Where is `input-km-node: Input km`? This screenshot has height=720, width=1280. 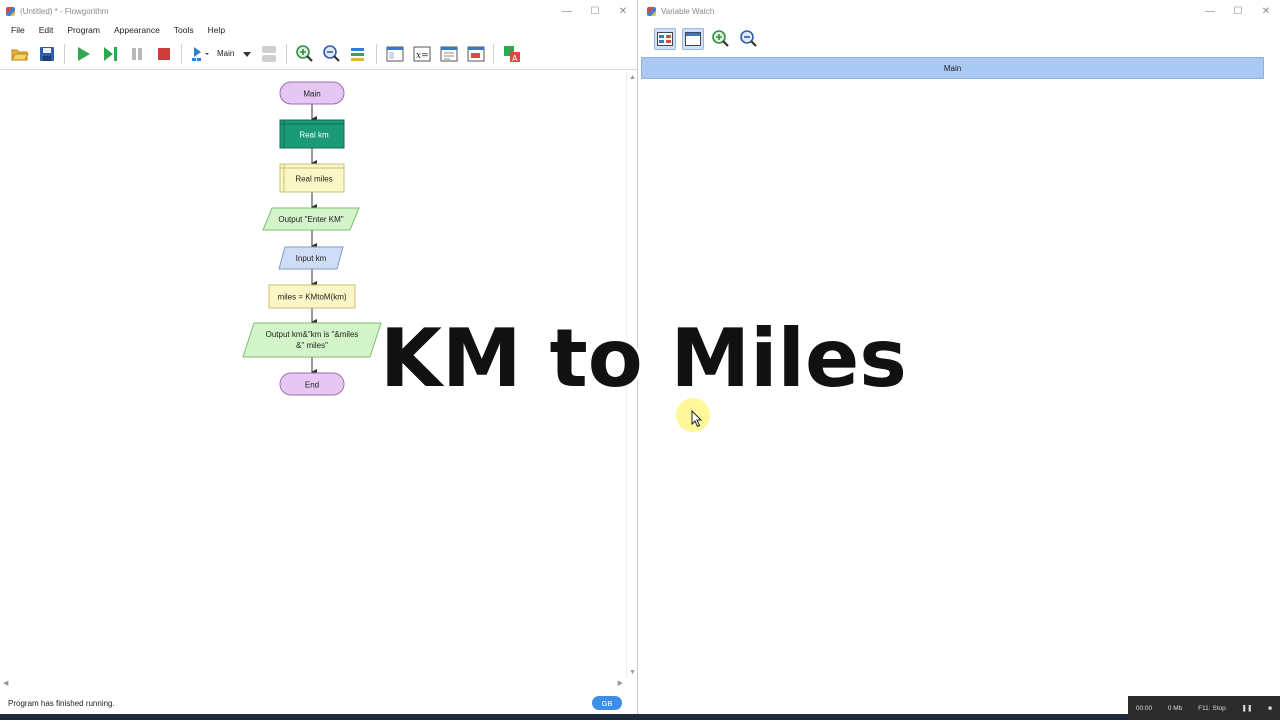
input-km-node: Input km is located at coordinates (311, 258).